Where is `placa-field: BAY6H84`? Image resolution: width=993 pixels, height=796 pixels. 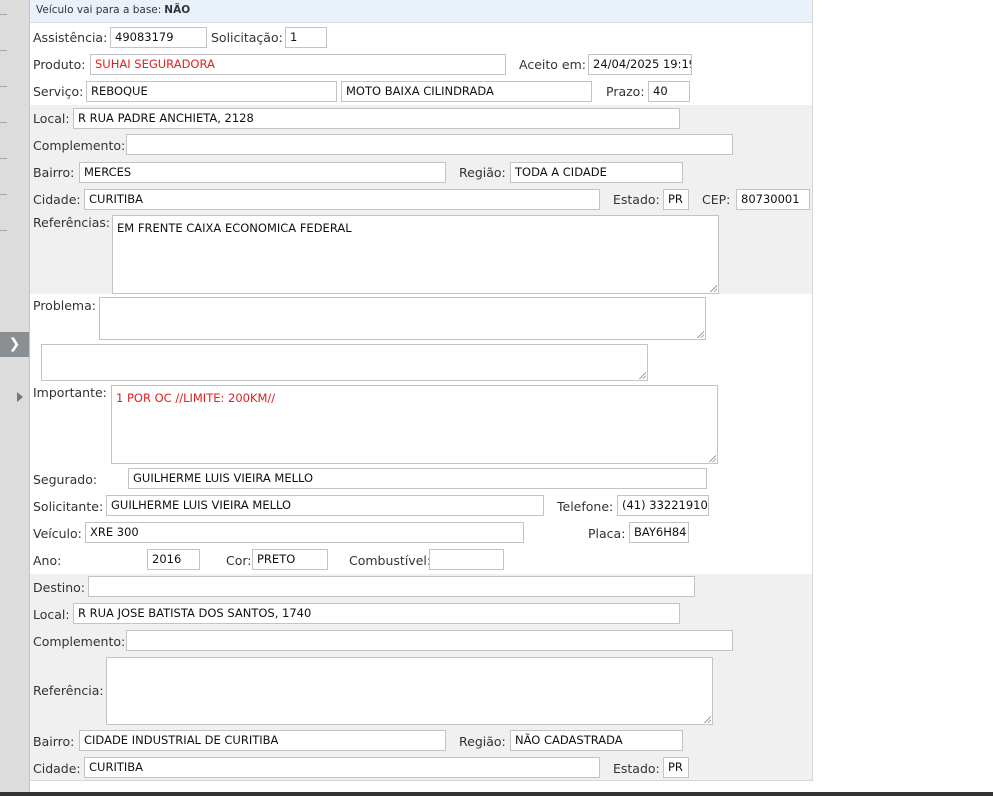
placa-field: BAY6H84 is located at coordinates (659, 532).